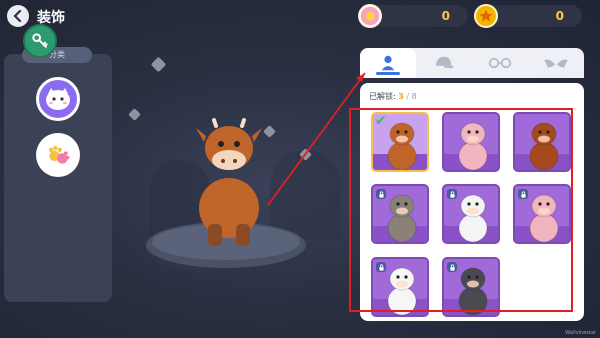  I want to click on animal-category-button, so click(58, 99).